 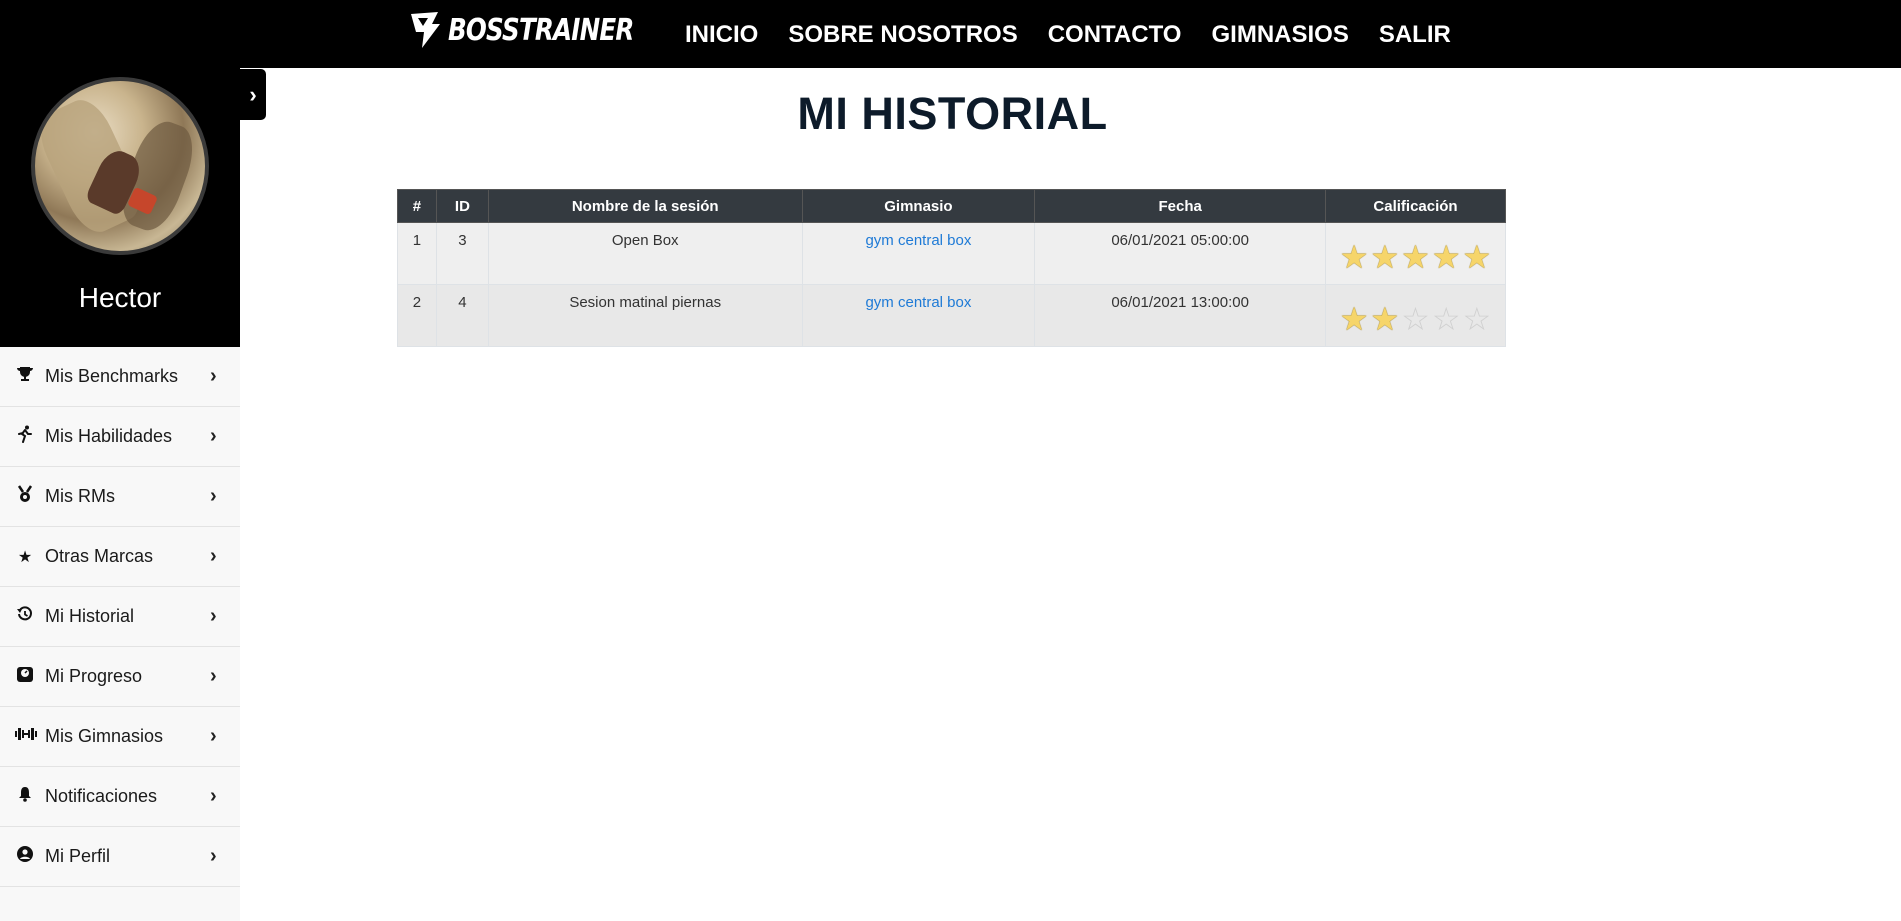 I want to click on page-title: MI HISTORIAL, so click(x=952, y=113).